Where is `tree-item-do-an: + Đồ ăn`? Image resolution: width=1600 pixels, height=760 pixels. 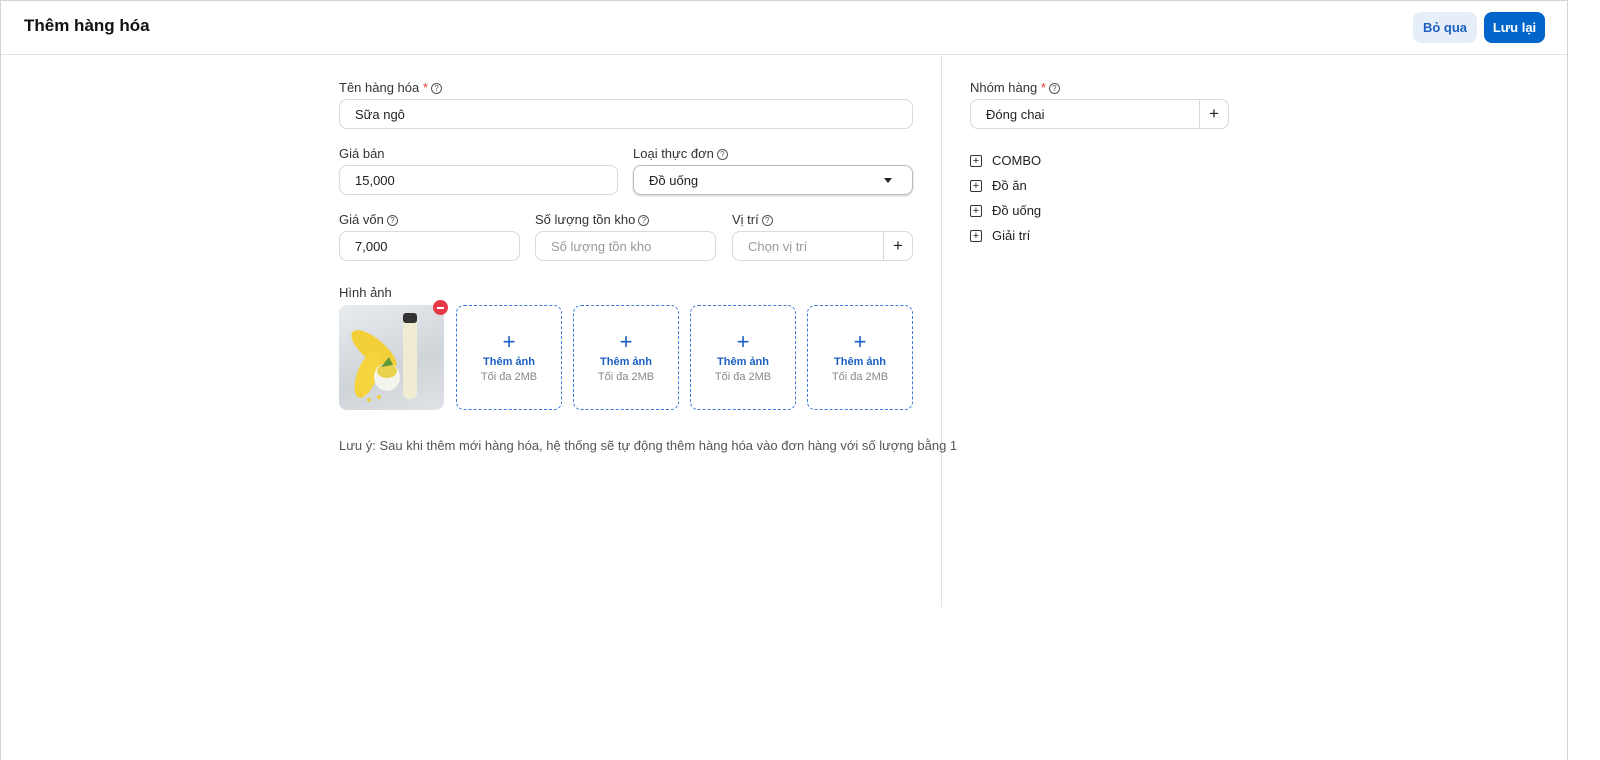
tree-item-do-an: + Đồ ăn is located at coordinates (998, 185).